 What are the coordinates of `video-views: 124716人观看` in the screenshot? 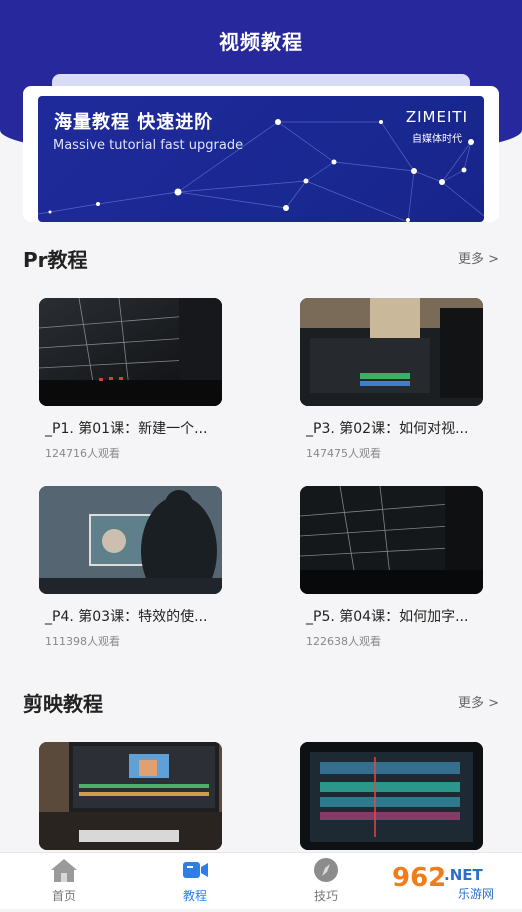 It's located at (82, 453).